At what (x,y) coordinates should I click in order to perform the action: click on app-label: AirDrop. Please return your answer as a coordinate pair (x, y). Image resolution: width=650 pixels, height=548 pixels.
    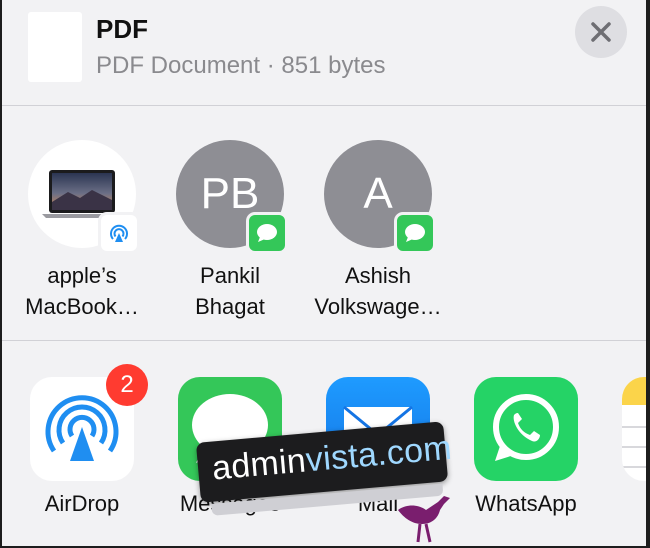
    Looking at the image, I should click on (82, 503).